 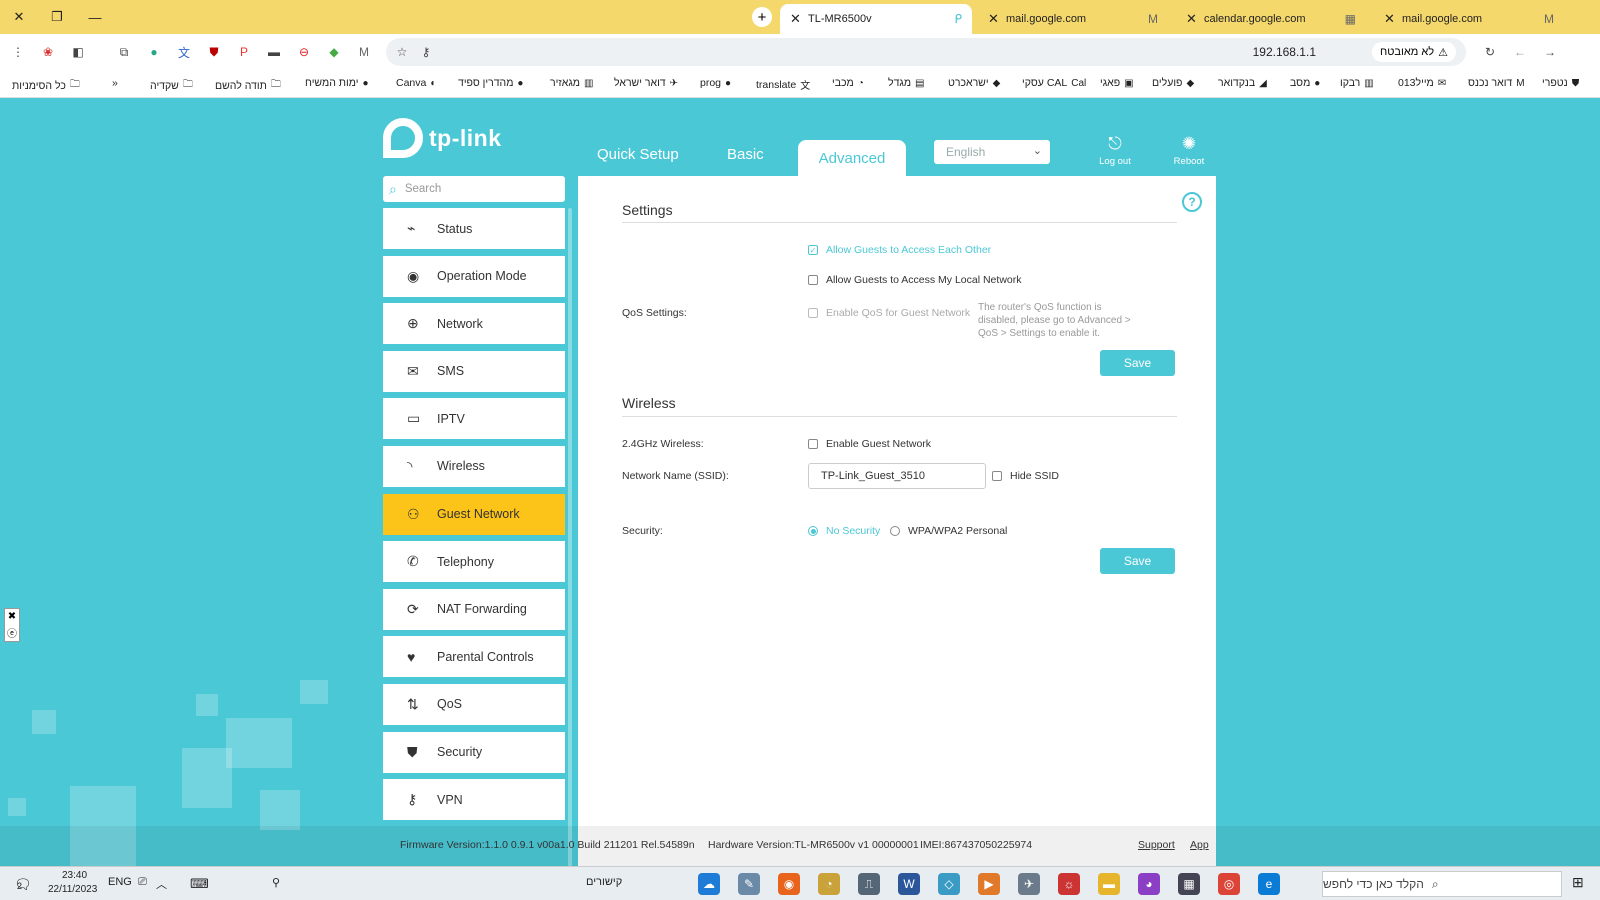 What do you see at coordinates (171, 85) in the screenshot?
I see `bookmark-item: שקדיה 🗀` at bounding box center [171, 85].